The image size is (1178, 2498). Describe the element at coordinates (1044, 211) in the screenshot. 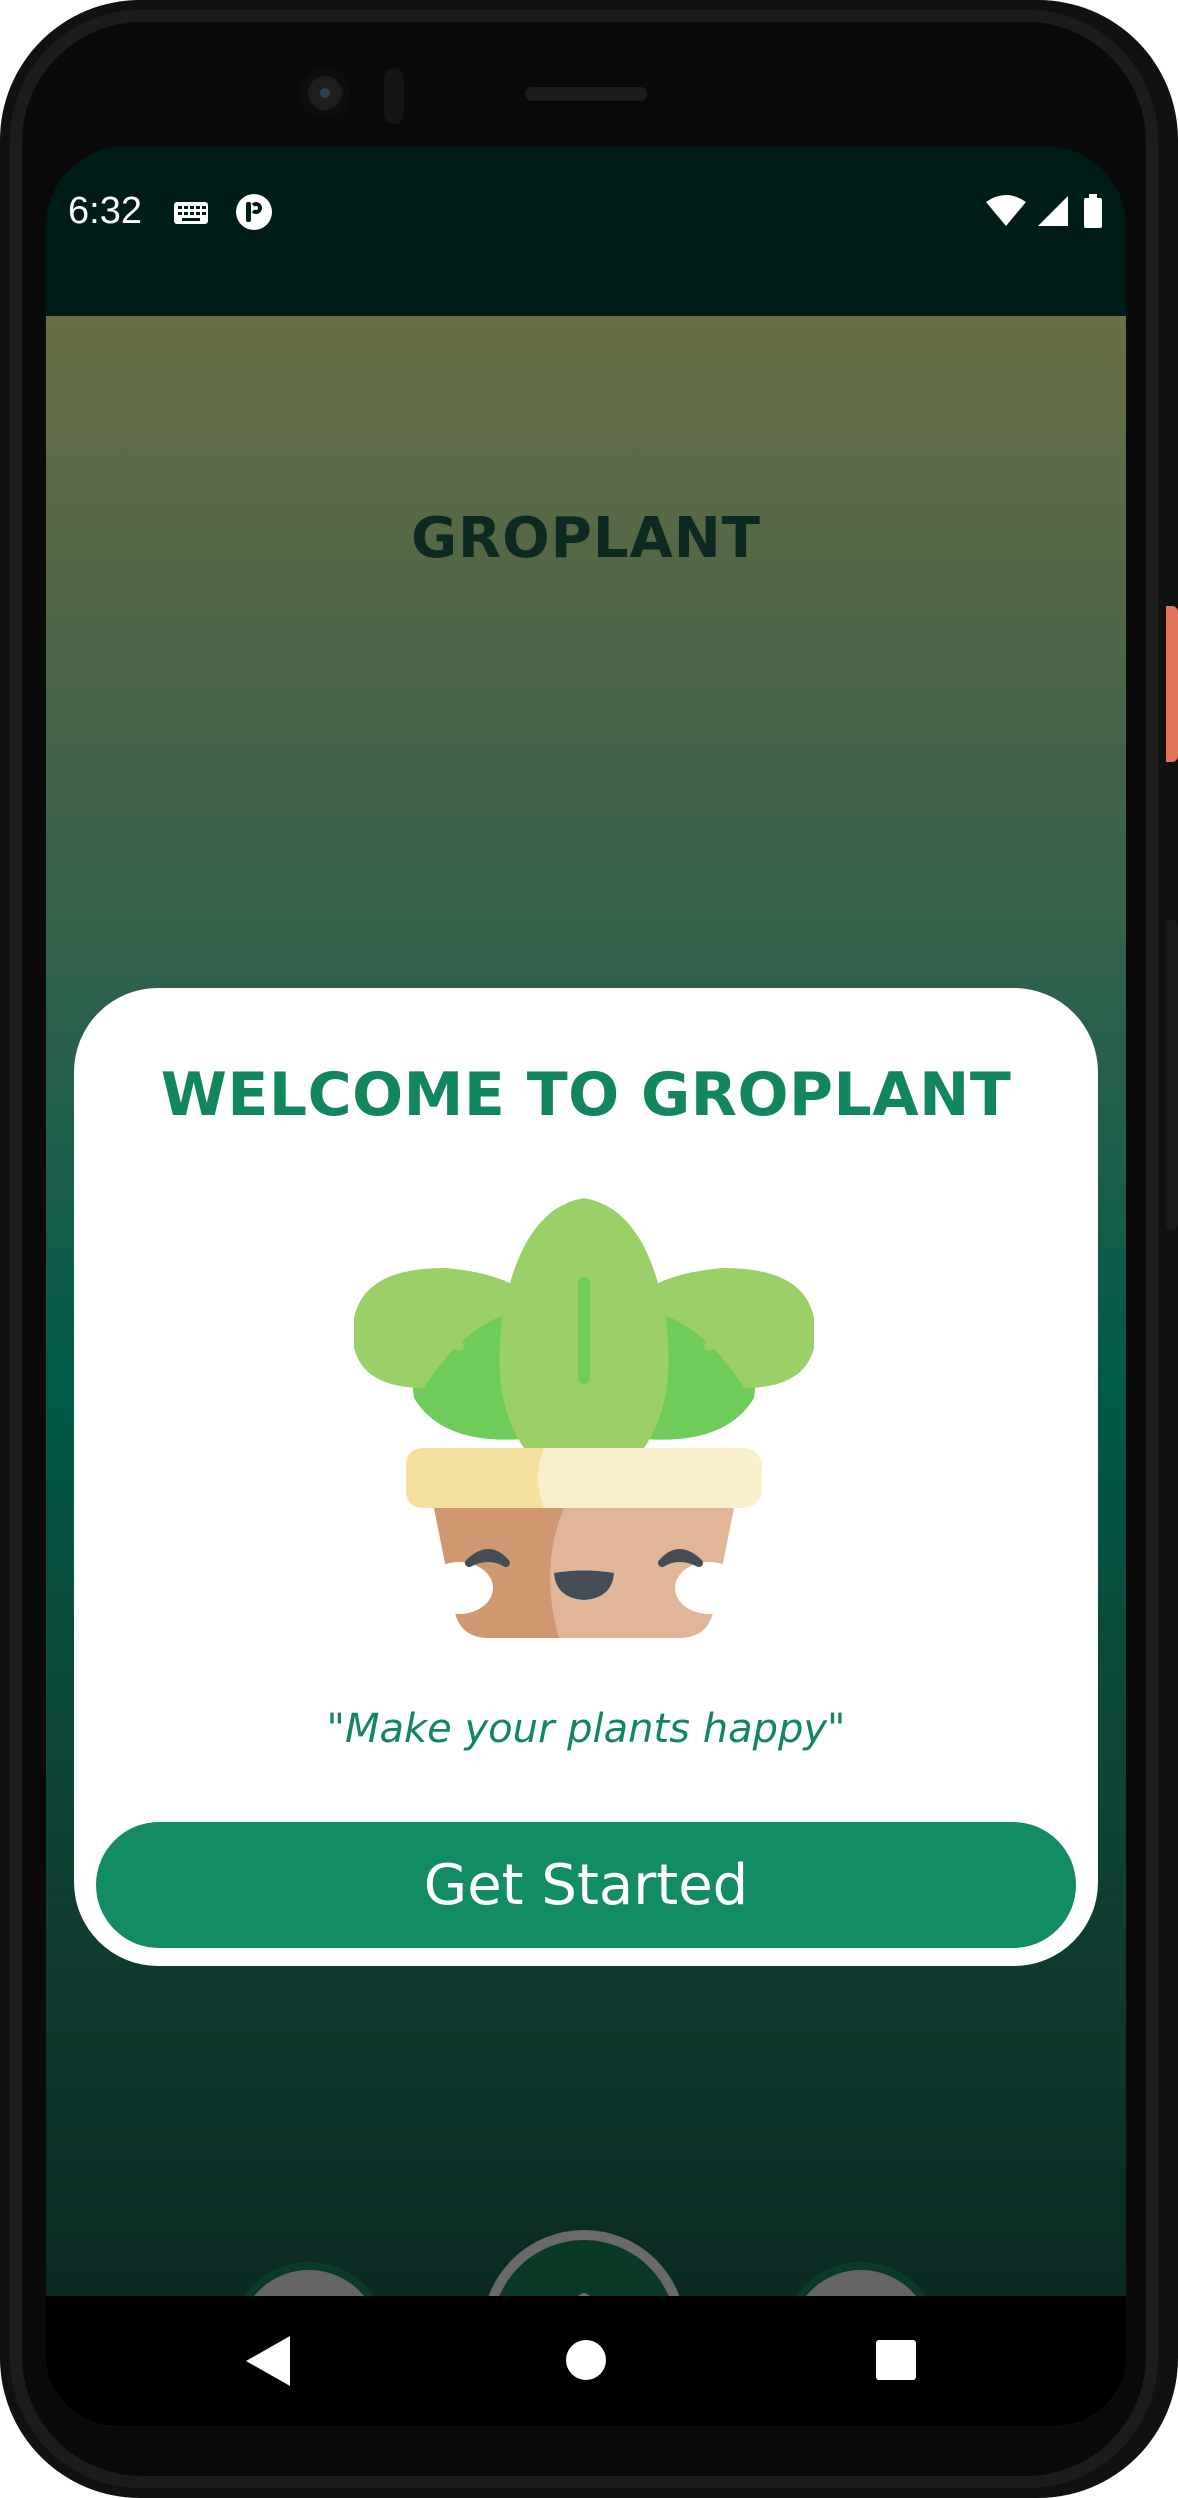

I see `status-icons` at that location.